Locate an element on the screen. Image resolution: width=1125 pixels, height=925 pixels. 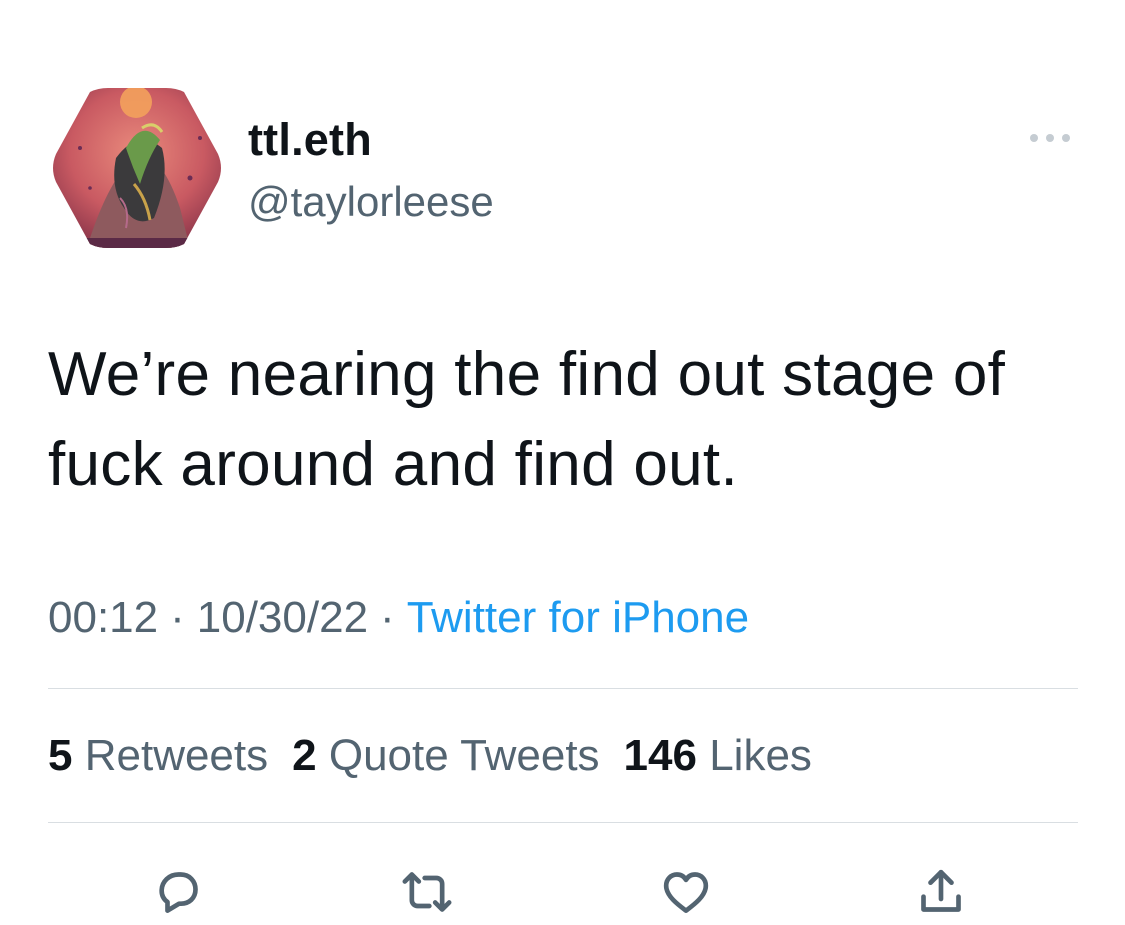
engagement-stats: 5 Retweets 2 Quote Tweets 146 Likes is located at coordinates (430, 756).